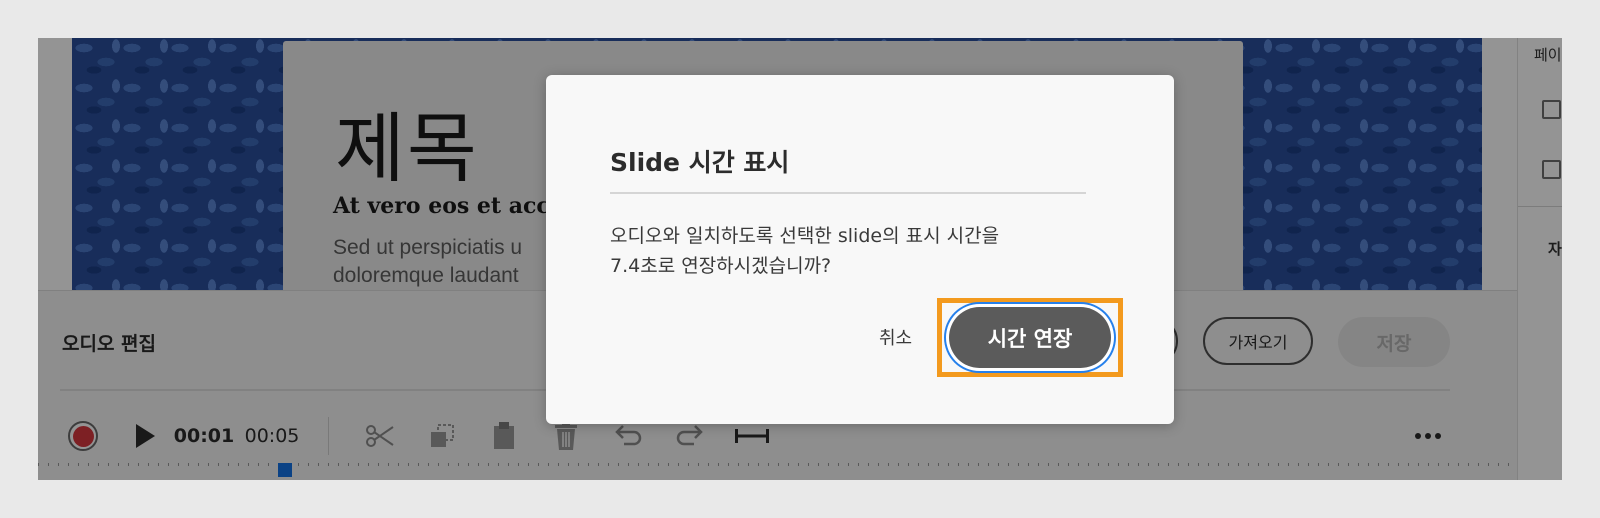 Image resolution: width=1600 pixels, height=518 pixels. What do you see at coordinates (895, 337) in the screenshot?
I see `cancel-button: 취소` at bounding box center [895, 337].